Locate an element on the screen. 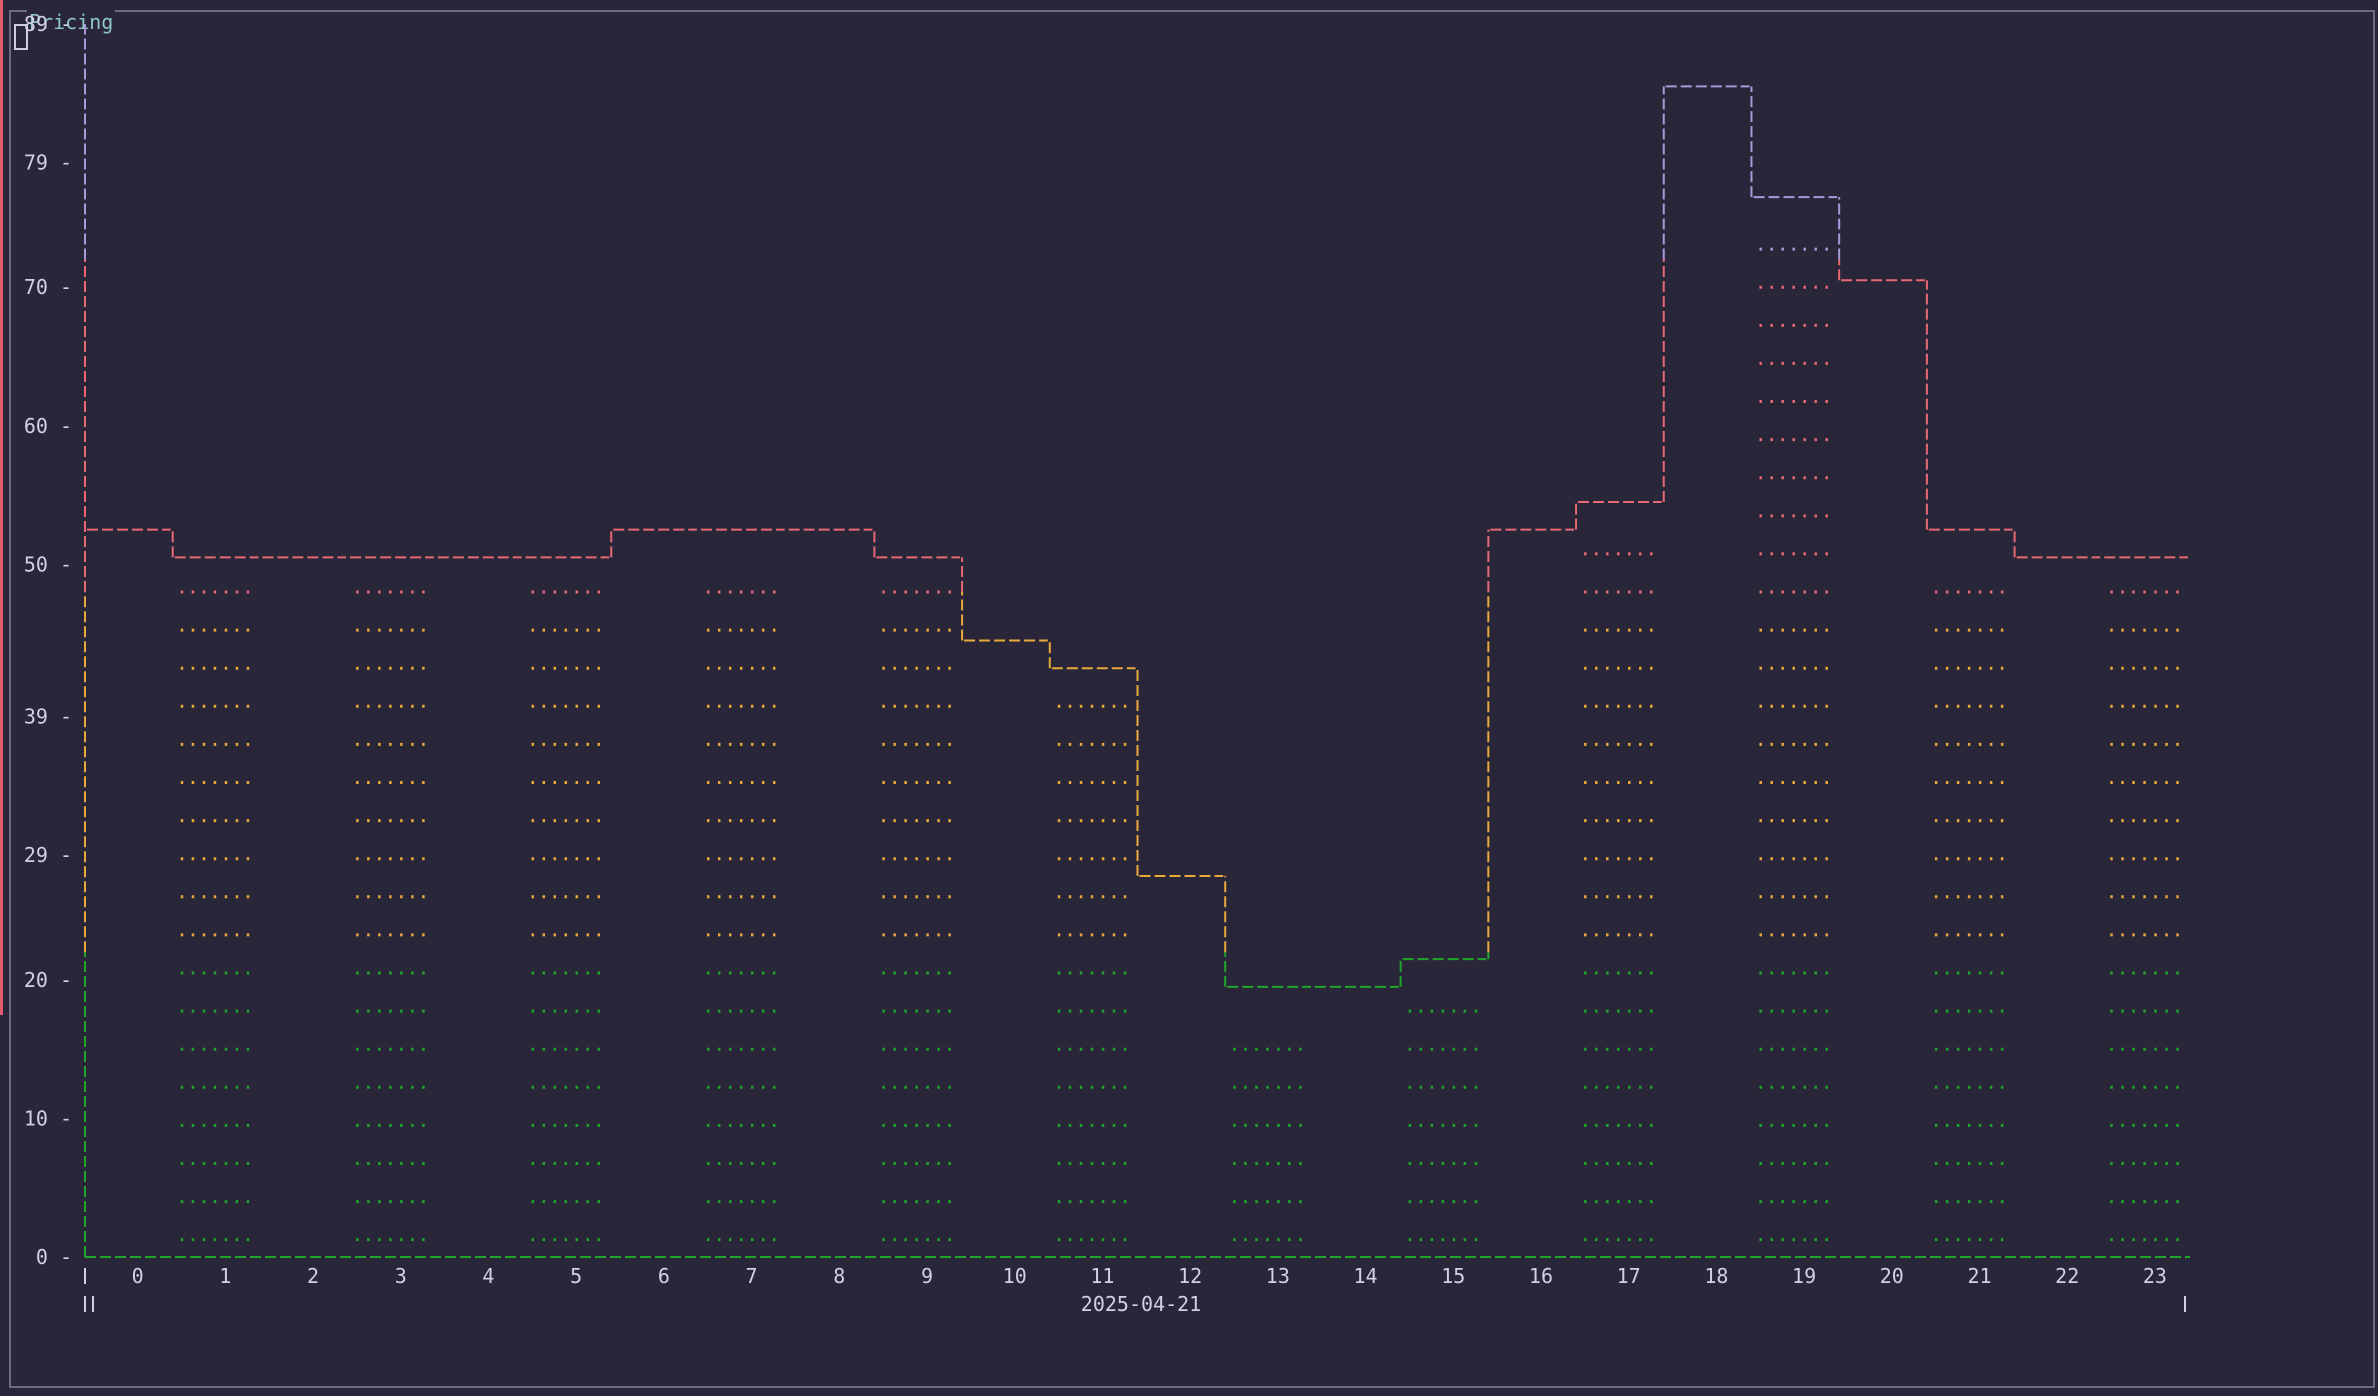 The image size is (2378, 1396). x-tick-label: 14 is located at coordinates (1365, 1276).